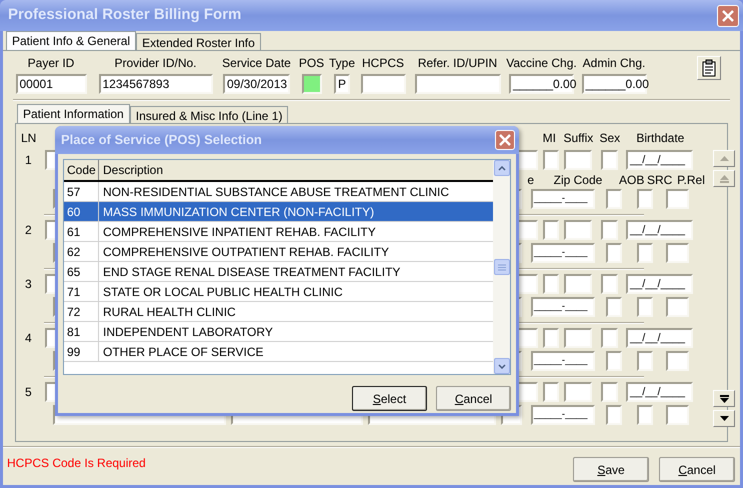  I want to click on line-number: 4, so click(28, 338).